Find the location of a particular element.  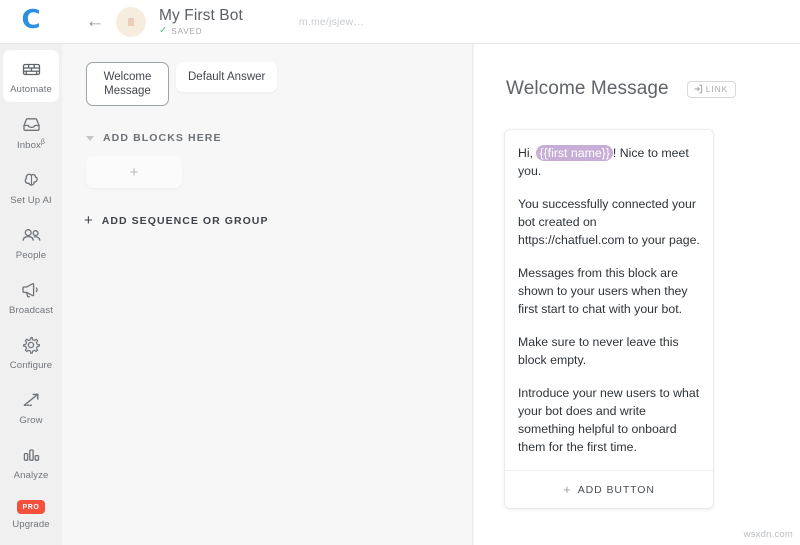

sidebar-item-analyze: Analyze is located at coordinates (31, 462).